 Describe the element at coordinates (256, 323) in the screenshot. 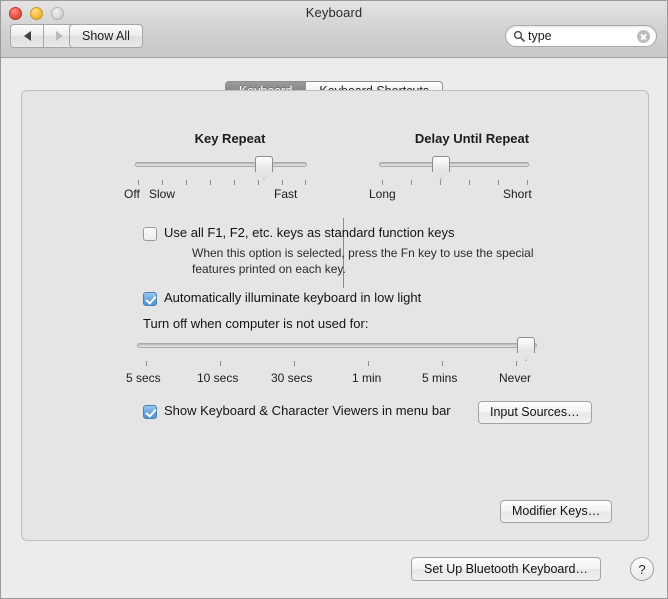

I see `turn-off-timeout-label: Turn off when computer is not used for:` at that location.